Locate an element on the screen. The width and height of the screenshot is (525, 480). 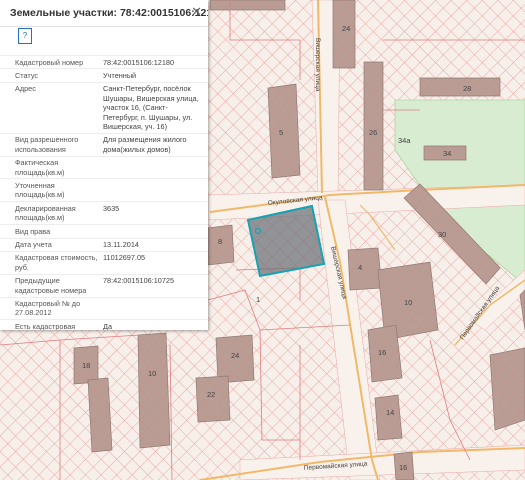
property-value: Для размещения жилого дома(жилых домов) is located at coordinates (145, 144).